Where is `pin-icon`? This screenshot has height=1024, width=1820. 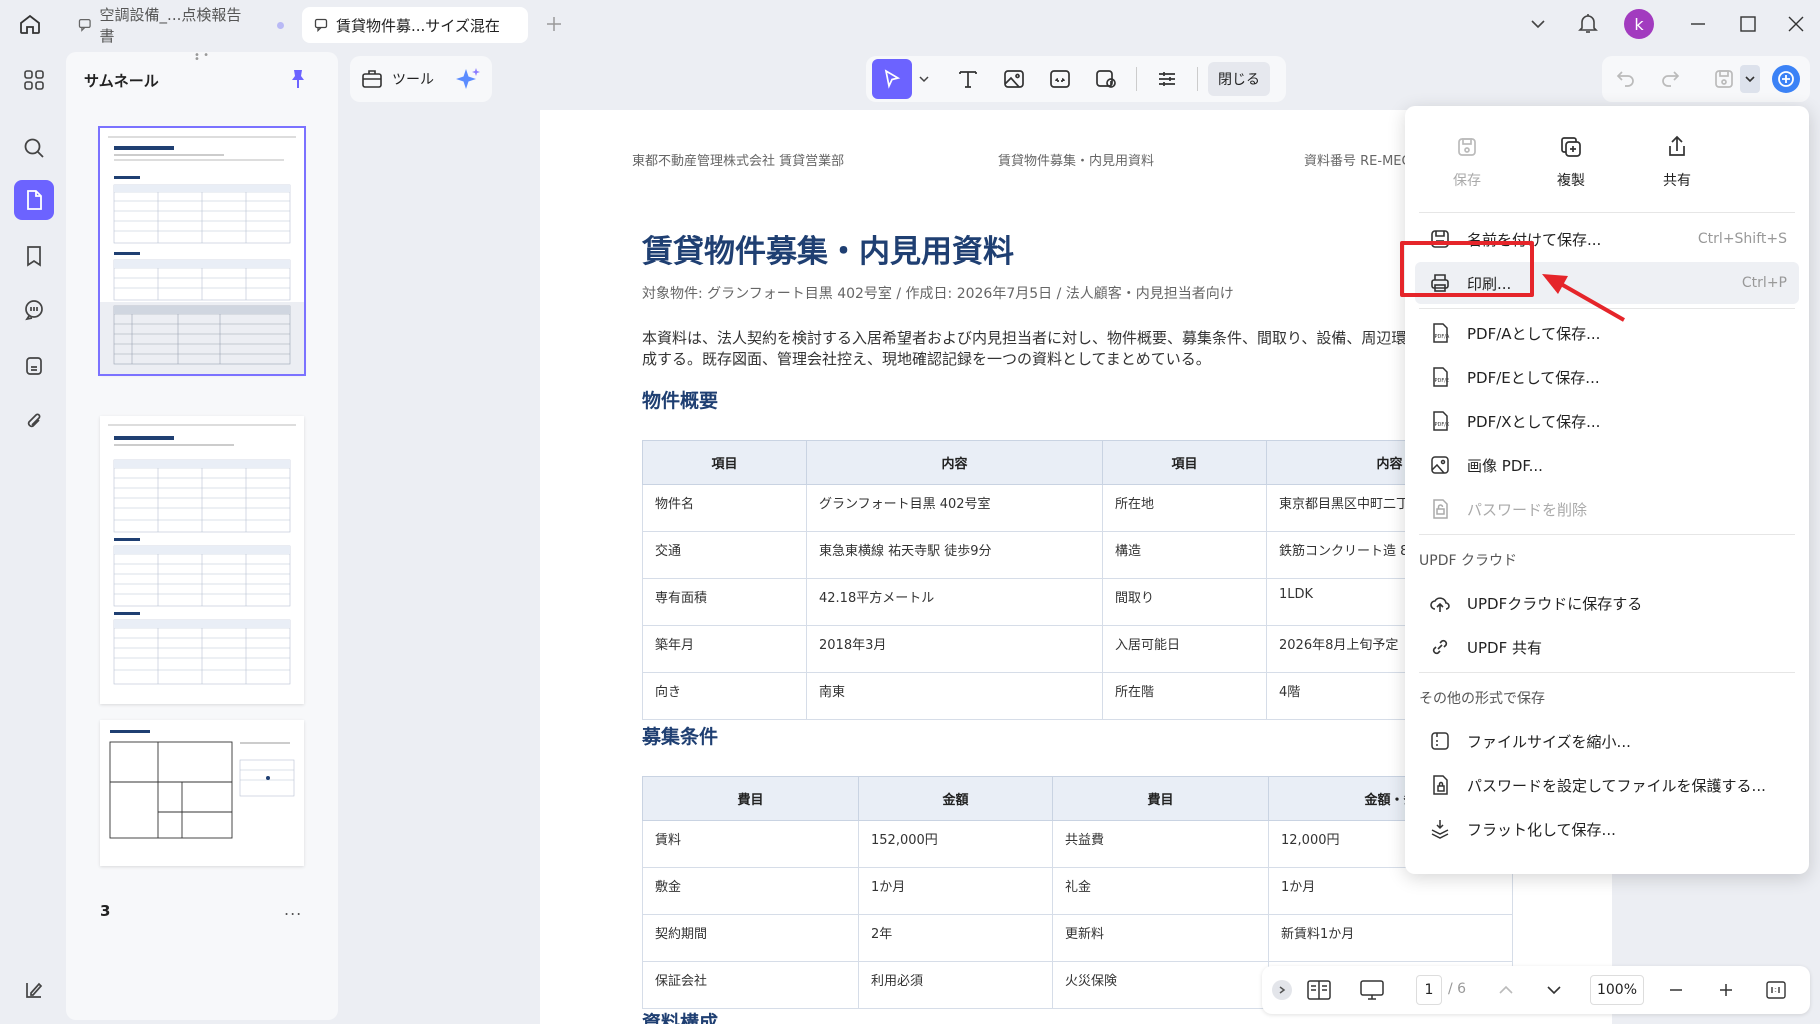
pin-icon is located at coordinates (298, 79).